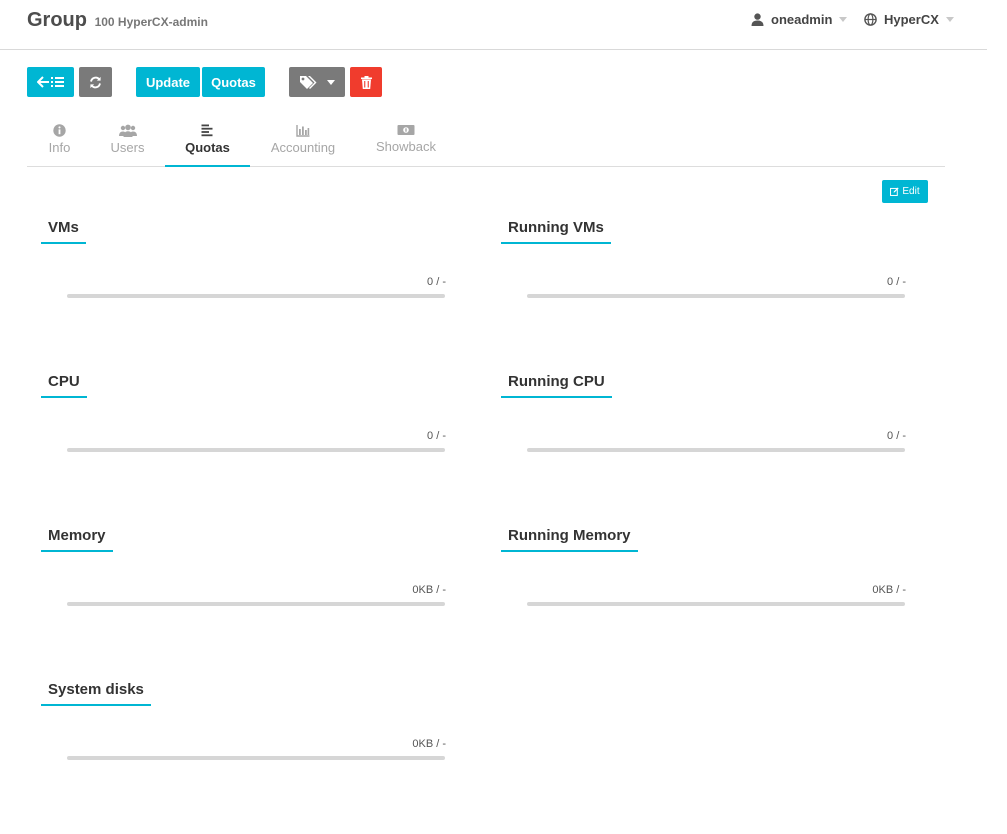 The width and height of the screenshot is (1007, 834). Describe the element at coordinates (870, 19) in the screenshot. I see `globe-icon` at that location.